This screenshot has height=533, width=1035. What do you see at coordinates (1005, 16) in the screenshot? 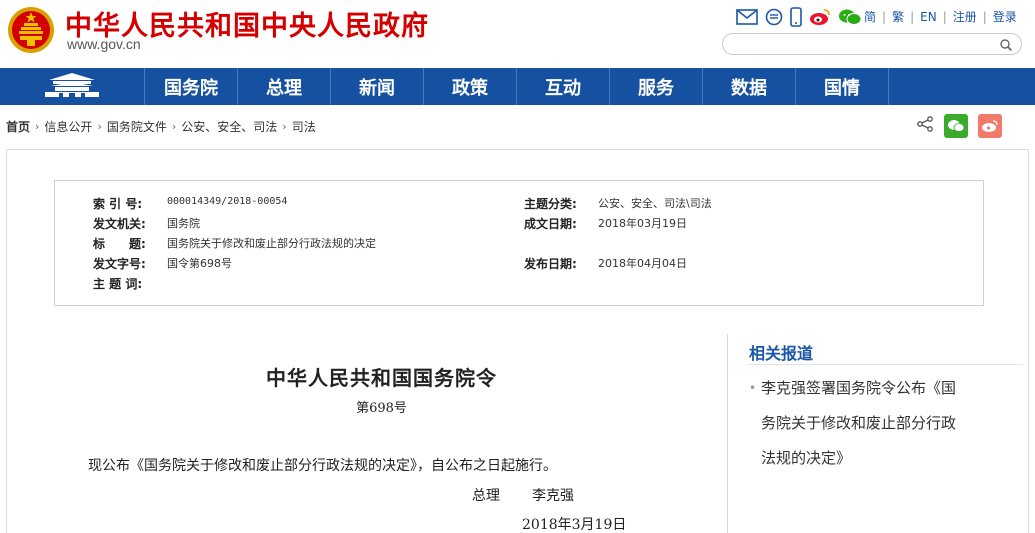
I see `login-link: 登录` at bounding box center [1005, 16].